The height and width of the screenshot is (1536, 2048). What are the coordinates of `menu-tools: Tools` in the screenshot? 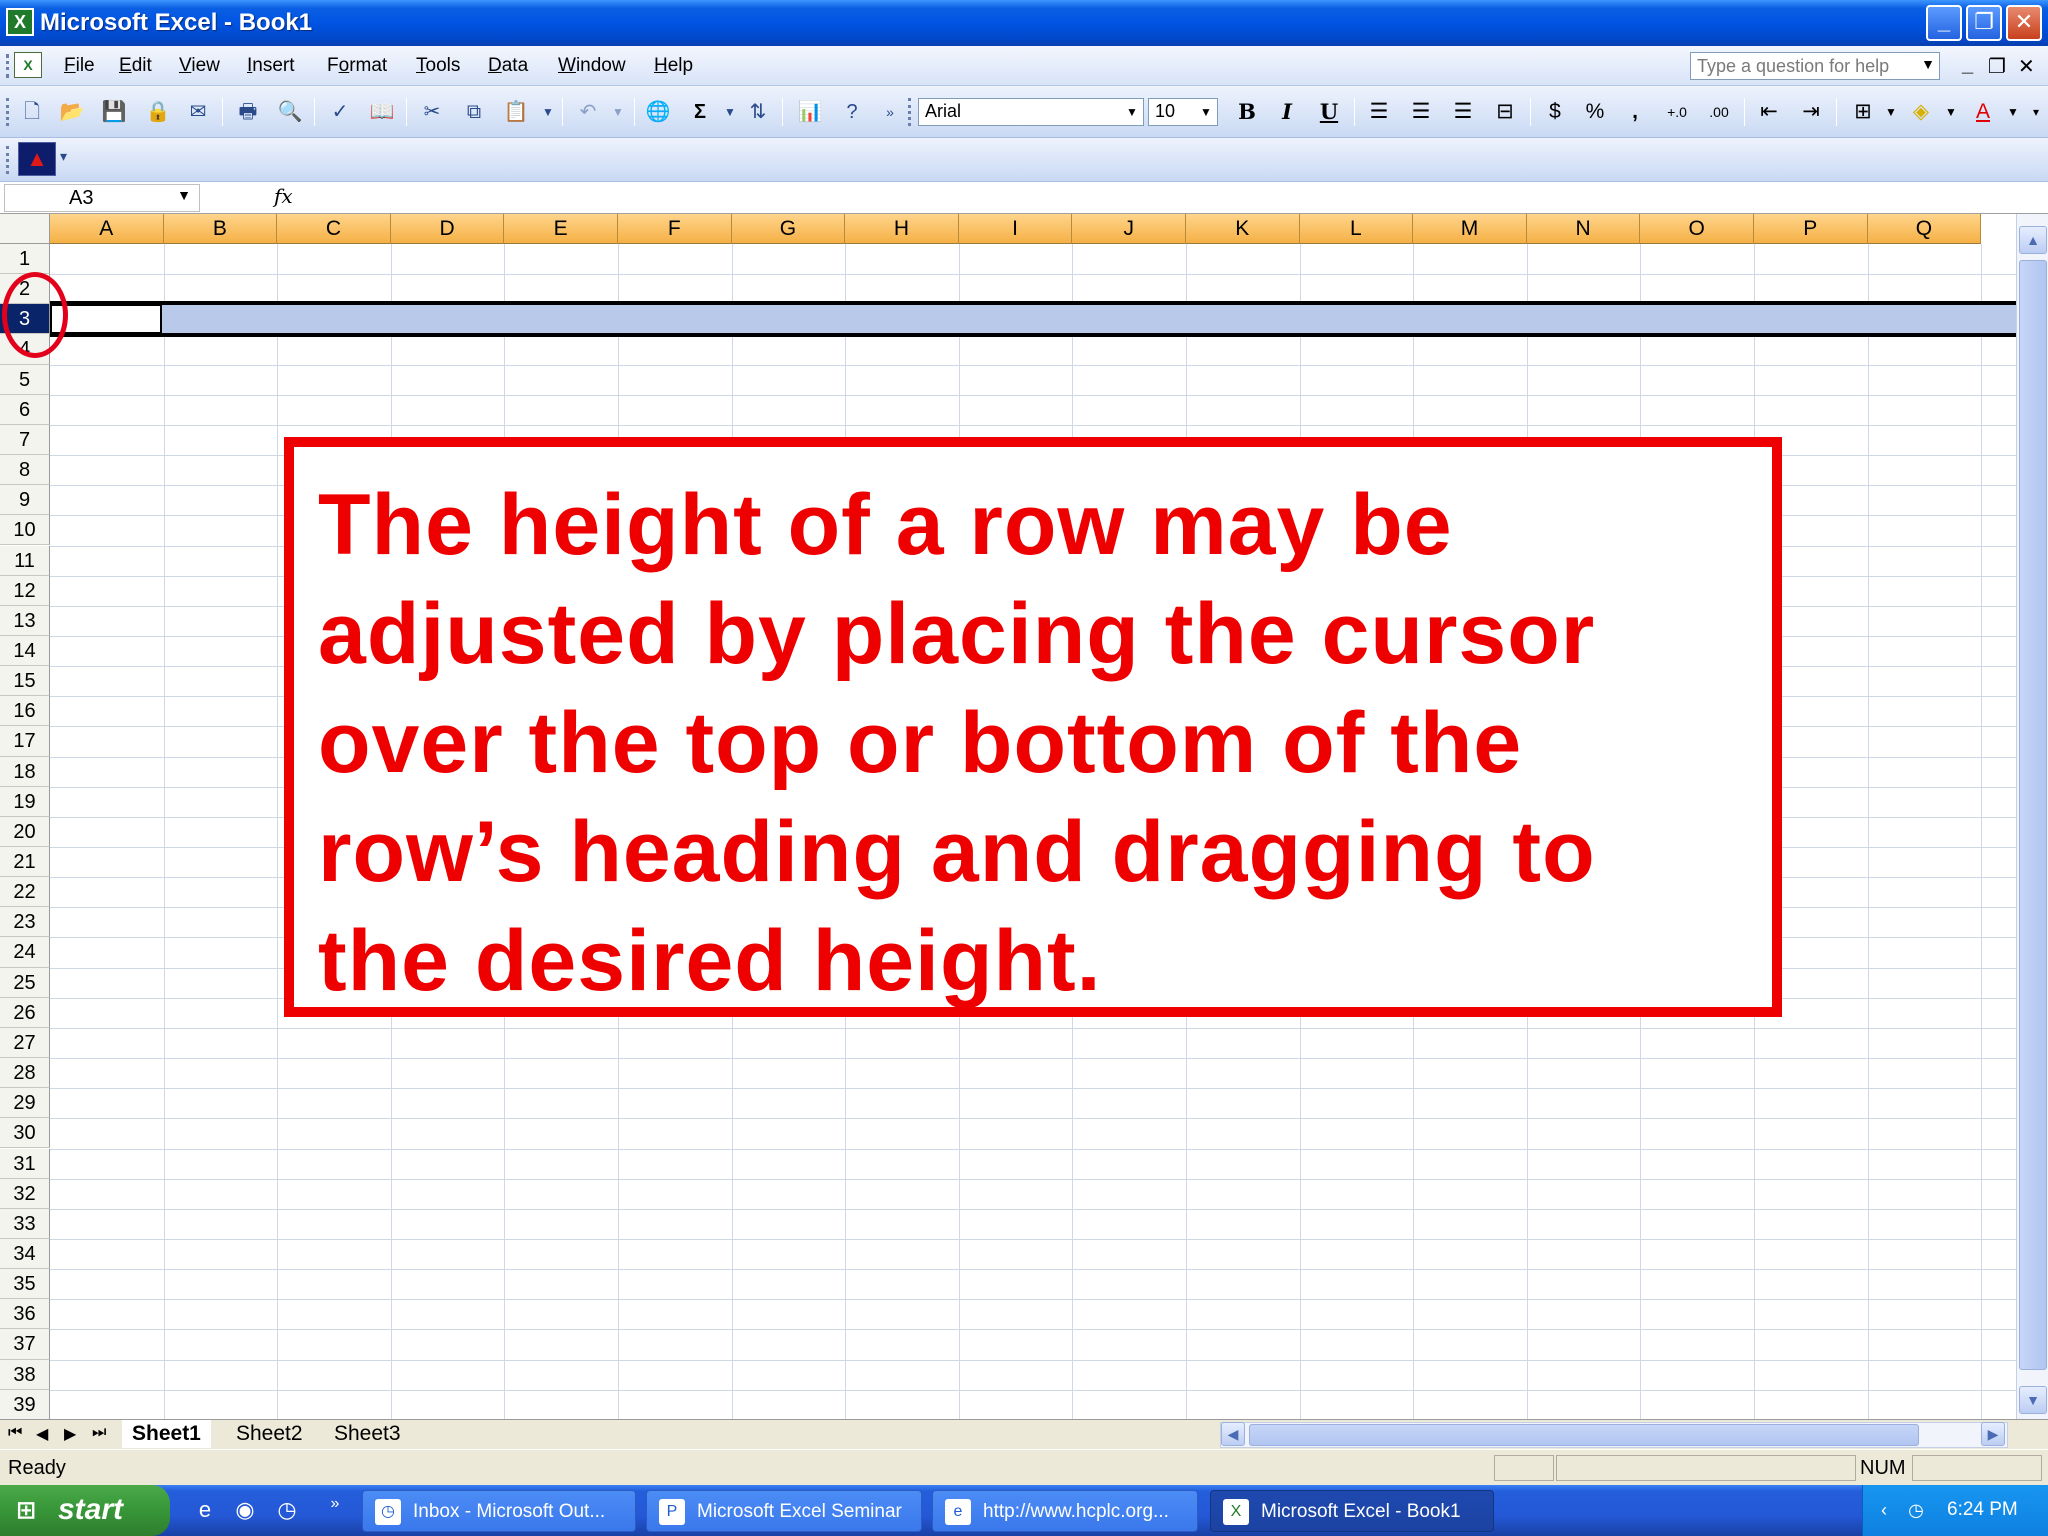 It's located at (438, 66).